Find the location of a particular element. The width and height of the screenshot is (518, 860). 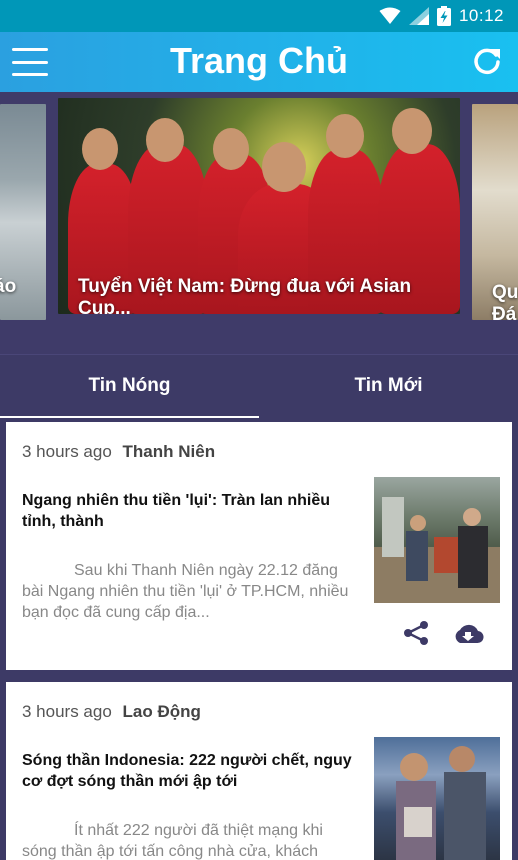

status-icons: 10:12 is located at coordinates (441, 16).